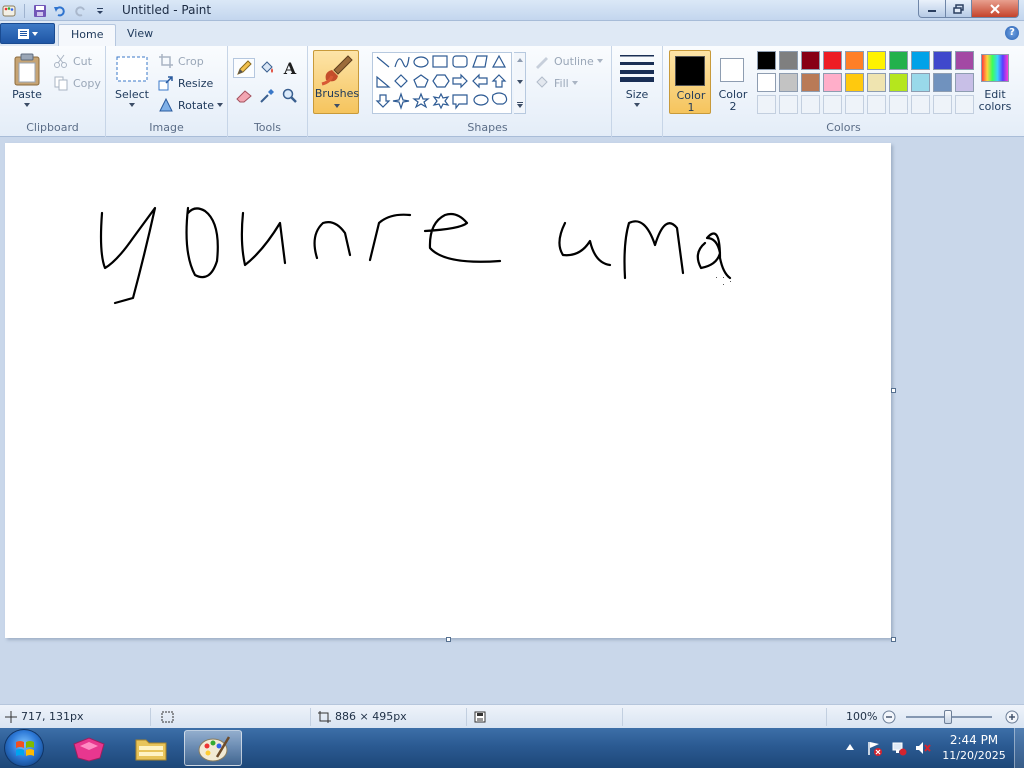 This screenshot has height=768, width=1024. I want to click on rotate-button: Rotate, so click(191, 105).